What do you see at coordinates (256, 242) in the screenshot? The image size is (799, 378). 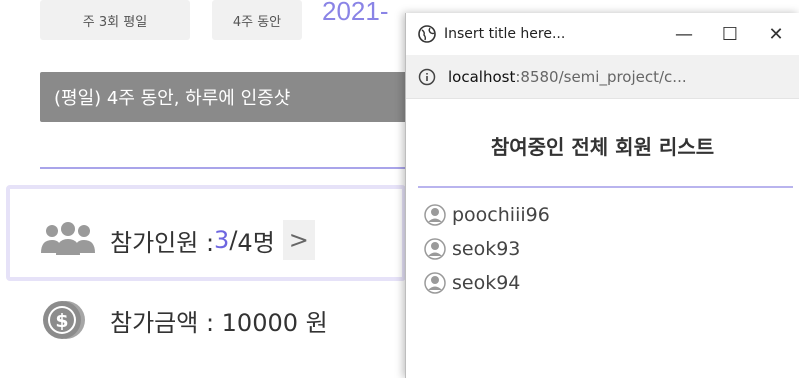 I see `participant-count-max: 4명` at bounding box center [256, 242].